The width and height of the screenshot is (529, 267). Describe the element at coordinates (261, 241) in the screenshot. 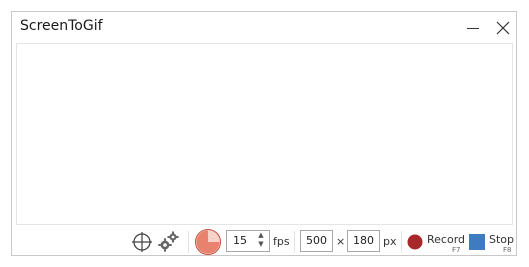

I see `fps-spin-buttons: ▲ ▼` at that location.